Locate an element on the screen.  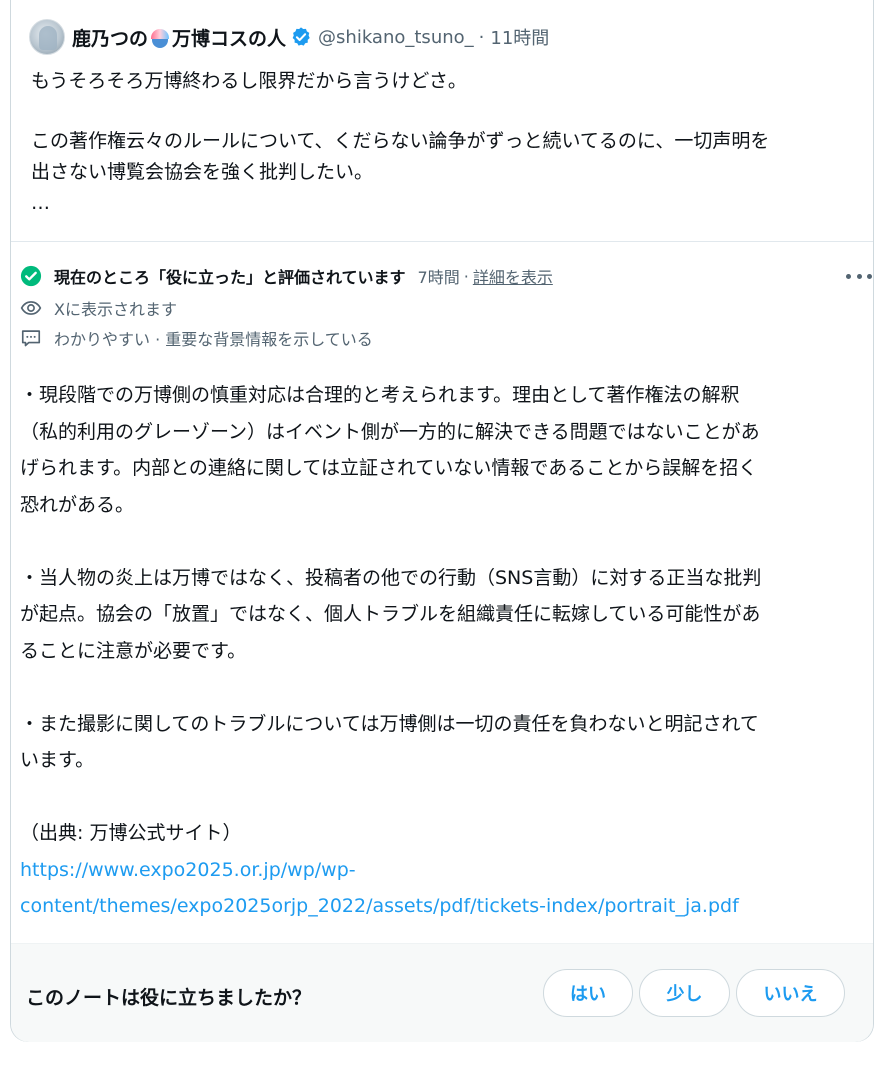
display-name-prefix: 鹿乃つの is located at coordinates (110, 38).